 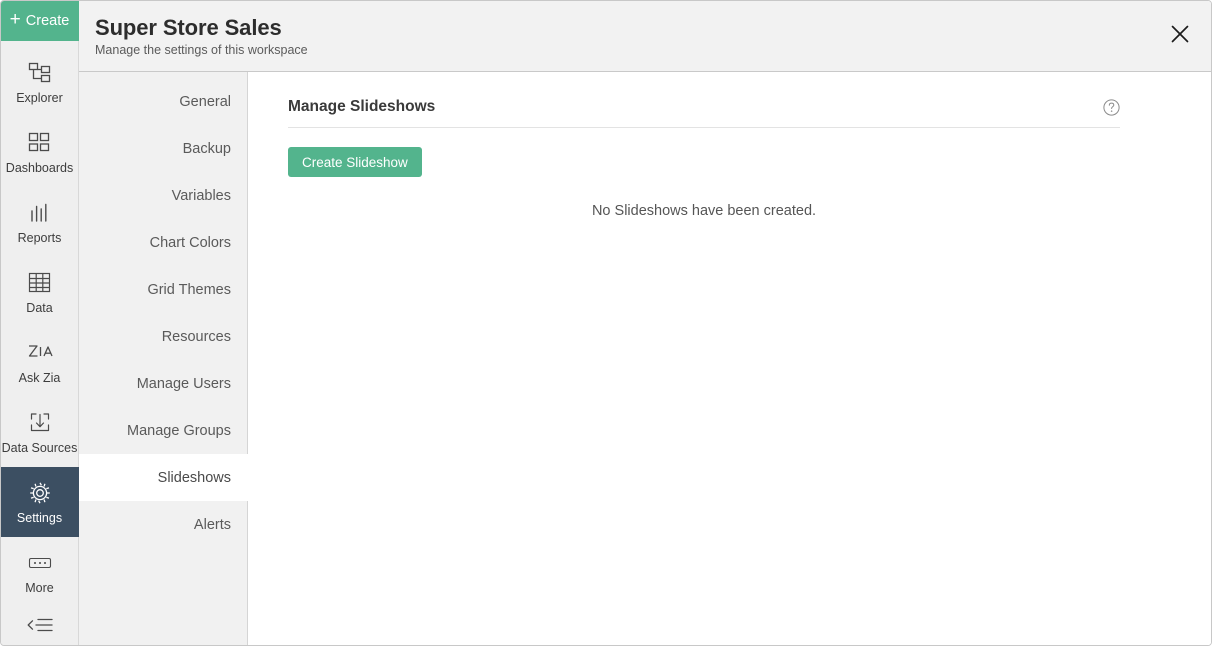 I want to click on close-icon, so click(x=1180, y=36).